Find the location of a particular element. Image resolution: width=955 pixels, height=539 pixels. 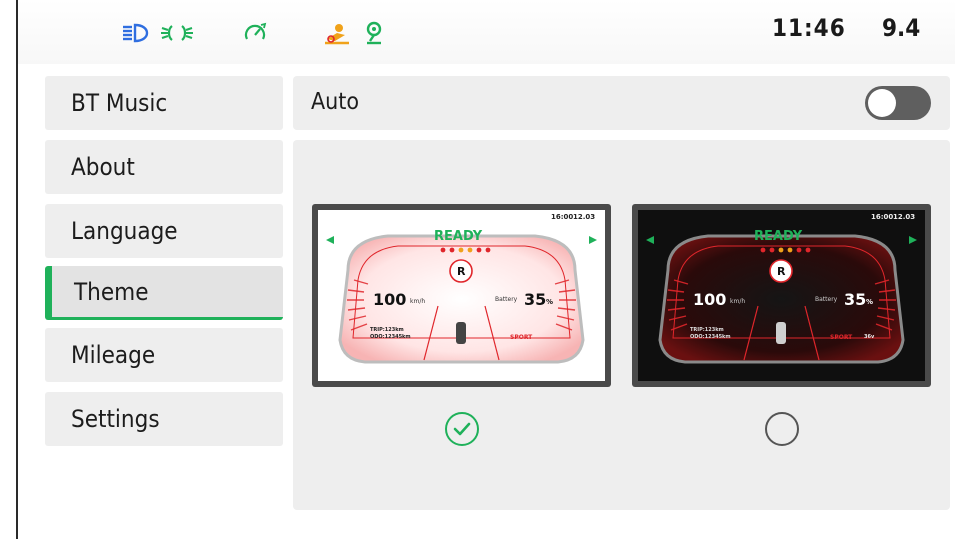

toggle-knob is located at coordinates (882, 103).